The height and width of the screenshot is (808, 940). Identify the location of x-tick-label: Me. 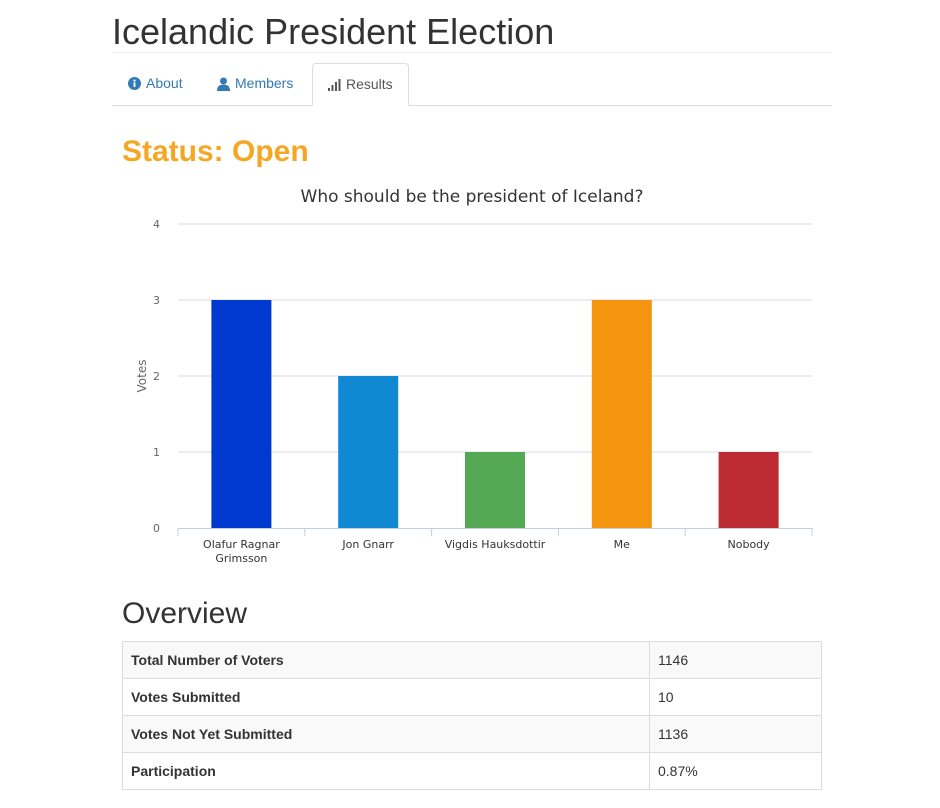
(622, 544).